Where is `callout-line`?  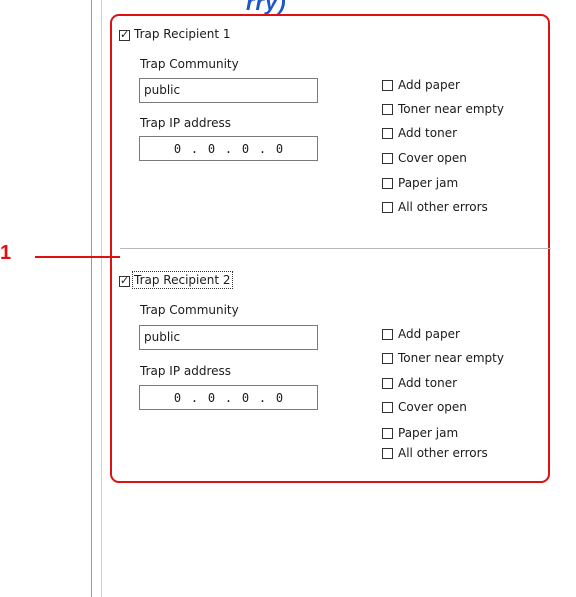 callout-line is located at coordinates (77, 257).